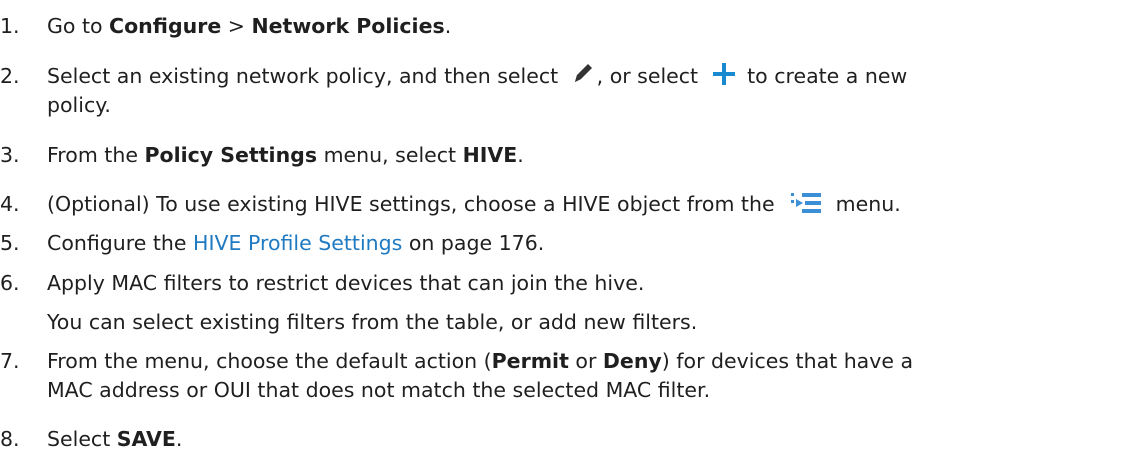 The width and height of the screenshot is (1148, 463). I want to click on list-select-icon, so click(806, 202).